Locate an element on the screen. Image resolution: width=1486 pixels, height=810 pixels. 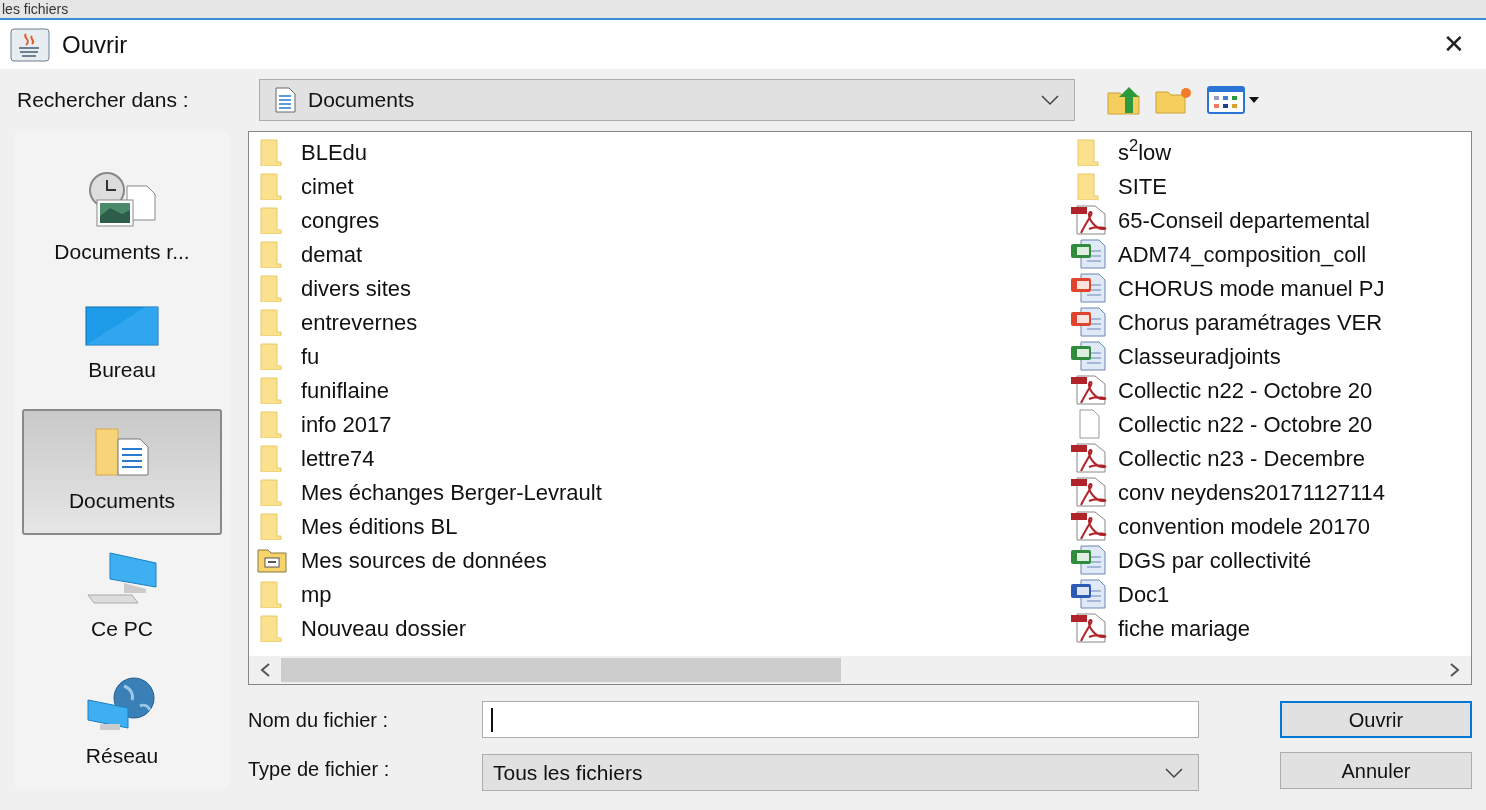
caret-icon is located at coordinates (1254, 100).